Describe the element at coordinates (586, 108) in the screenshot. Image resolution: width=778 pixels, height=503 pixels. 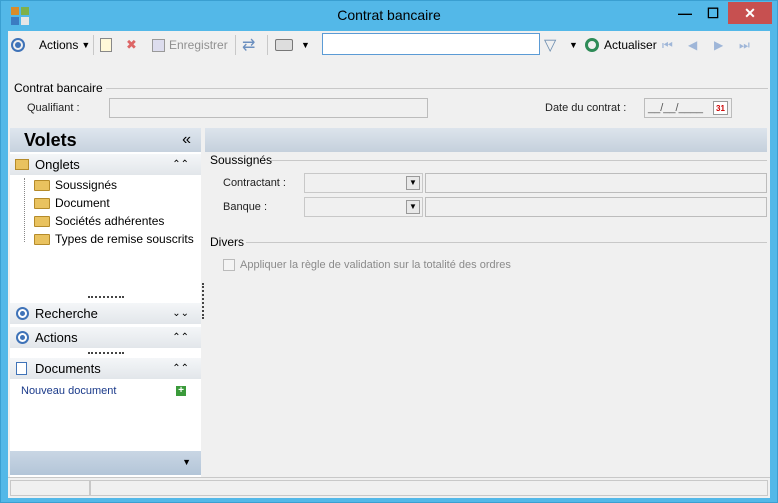
I see `date-label: Date du contrat :` at that location.